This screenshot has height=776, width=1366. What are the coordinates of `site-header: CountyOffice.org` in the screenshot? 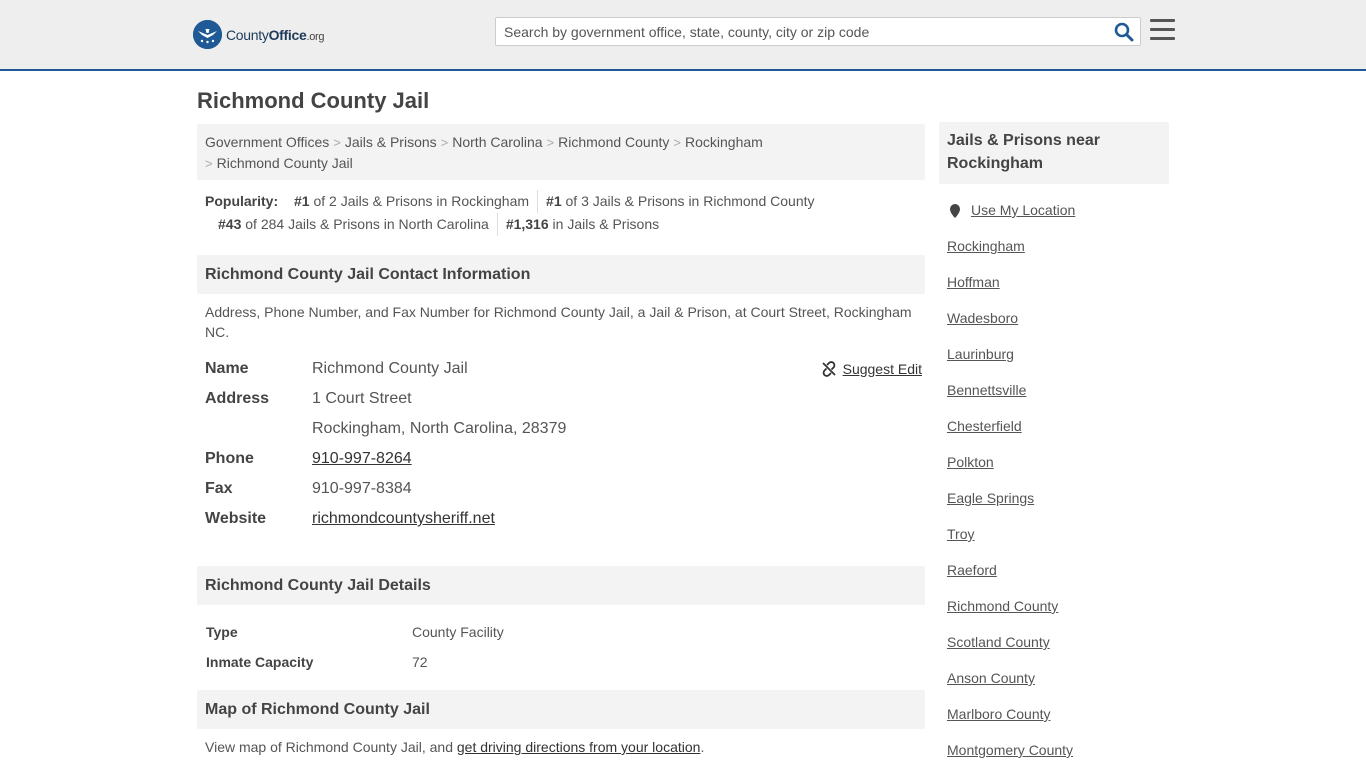 It's located at (683, 35).